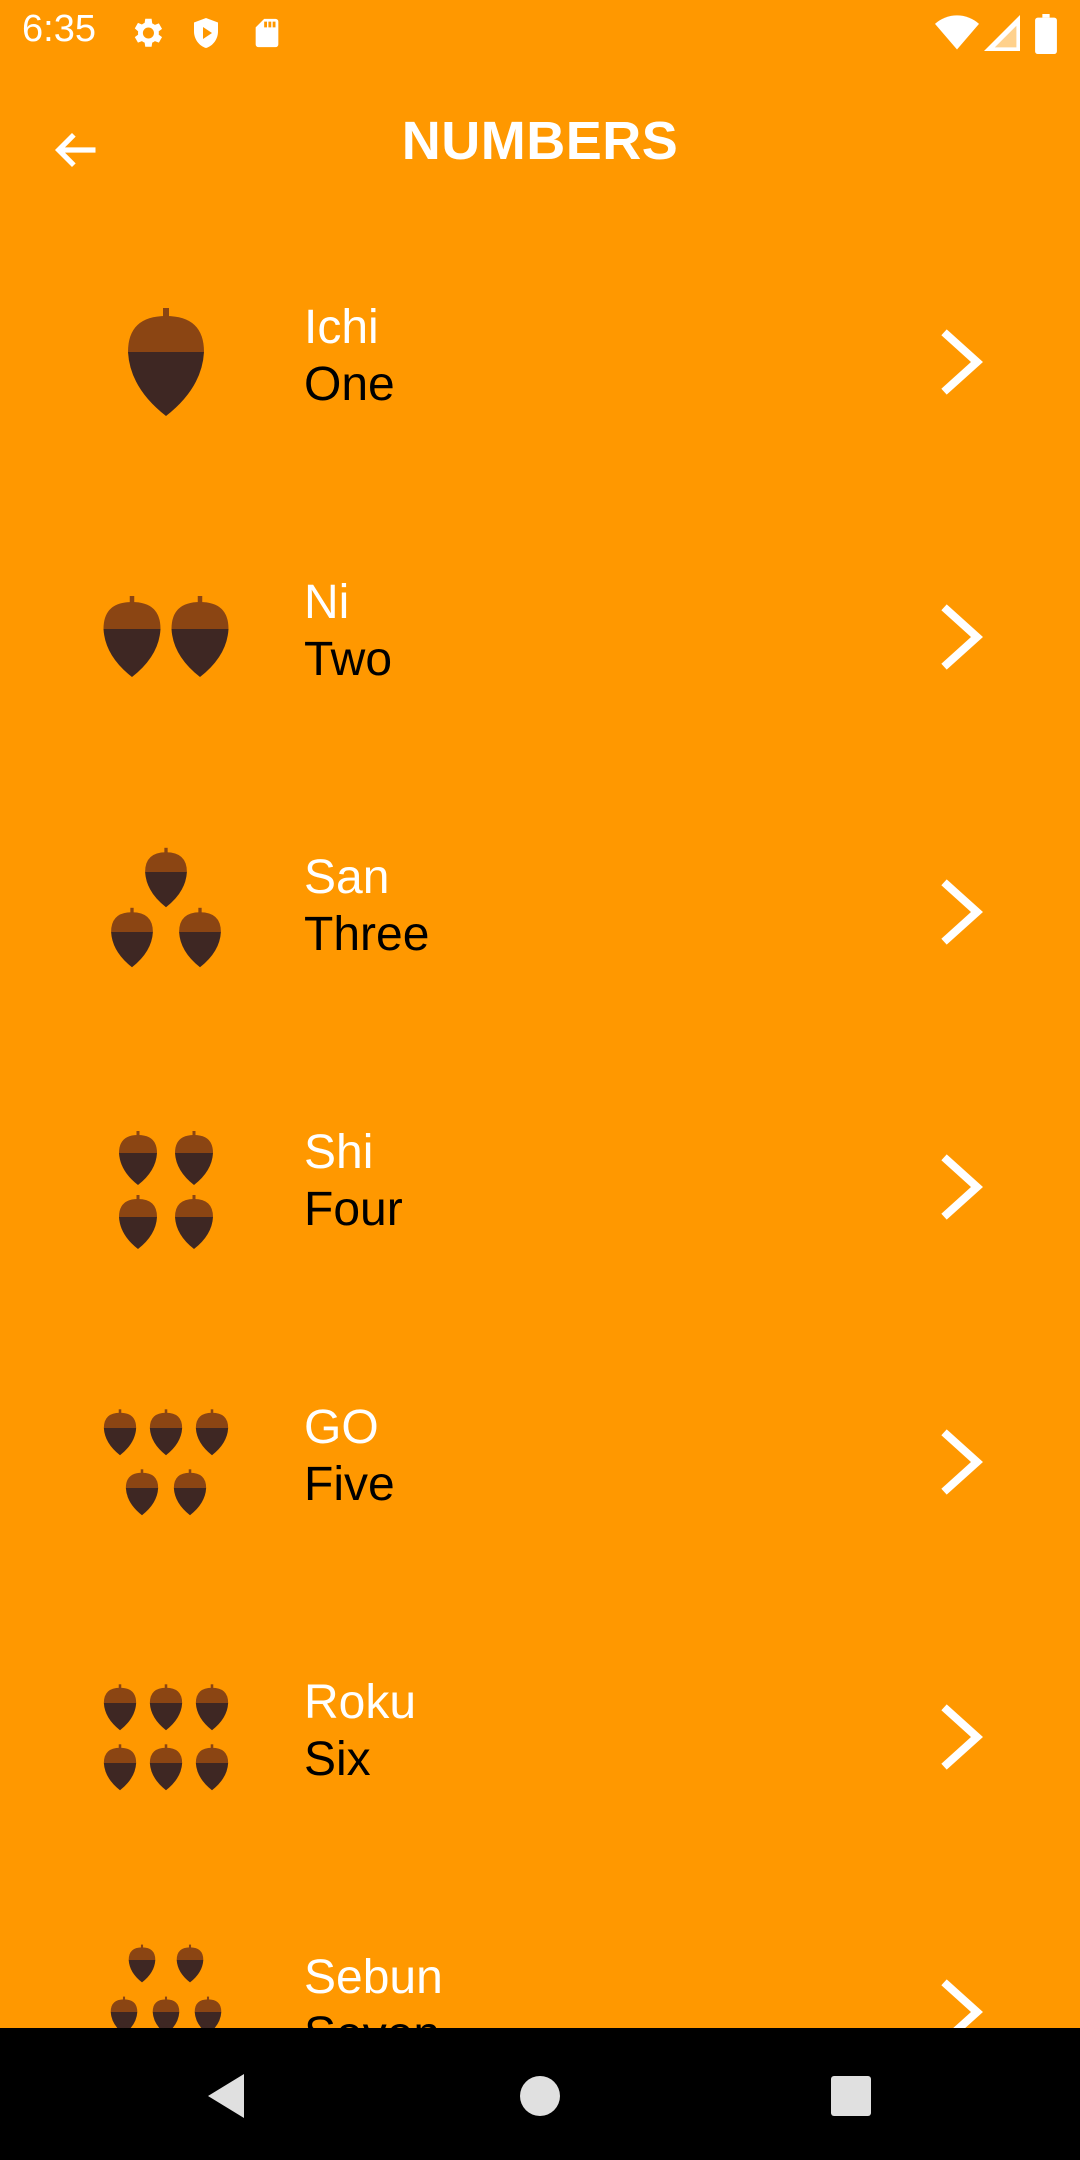 The height and width of the screenshot is (2160, 1080). Describe the element at coordinates (166, 1190) in the screenshot. I see `acorn-four-icon` at that location.